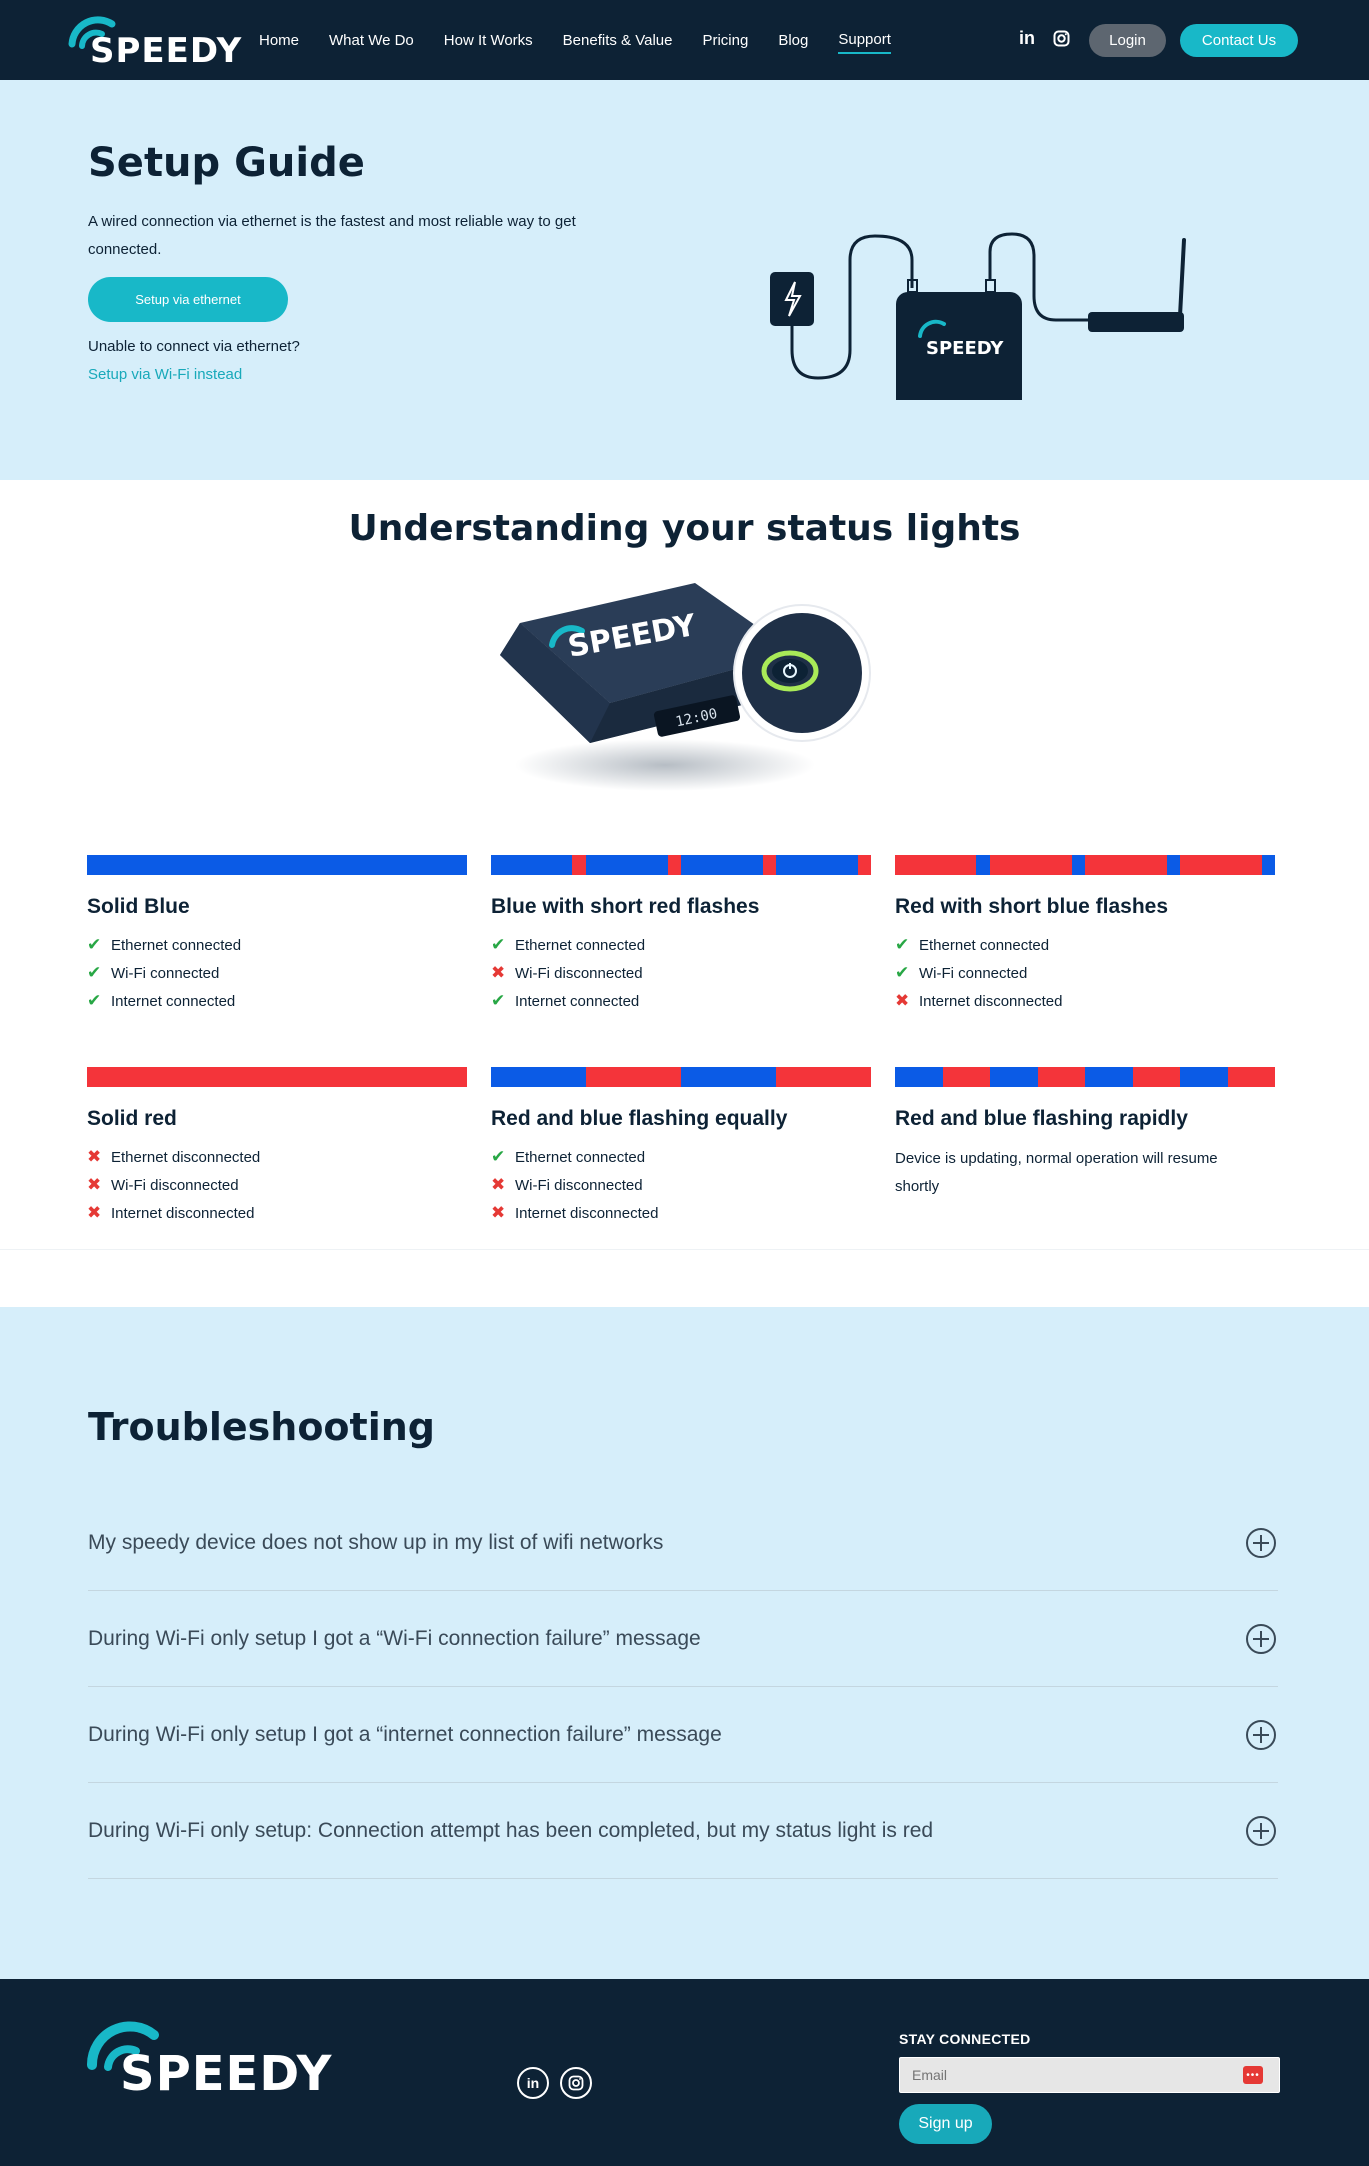 The height and width of the screenshot is (2166, 1369). What do you see at coordinates (173, 1001) in the screenshot?
I see `status-item-label: Internet connected` at bounding box center [173, 1001].